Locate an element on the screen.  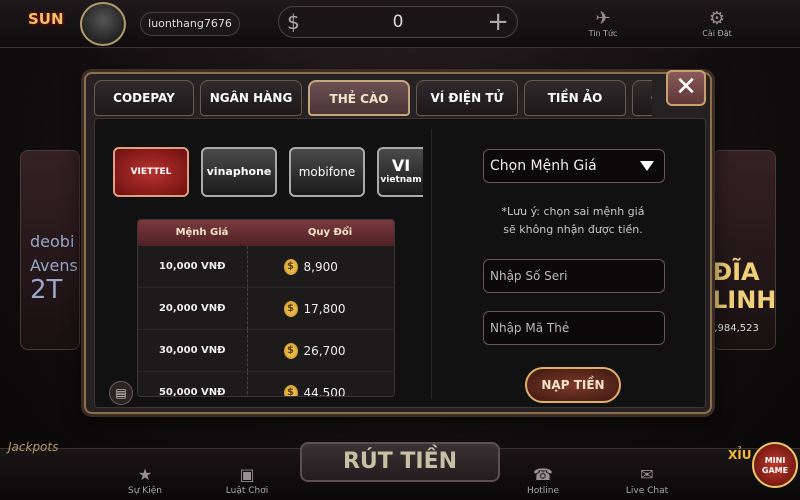
news-label: Tin Tức is located at coordinates (603, 33).